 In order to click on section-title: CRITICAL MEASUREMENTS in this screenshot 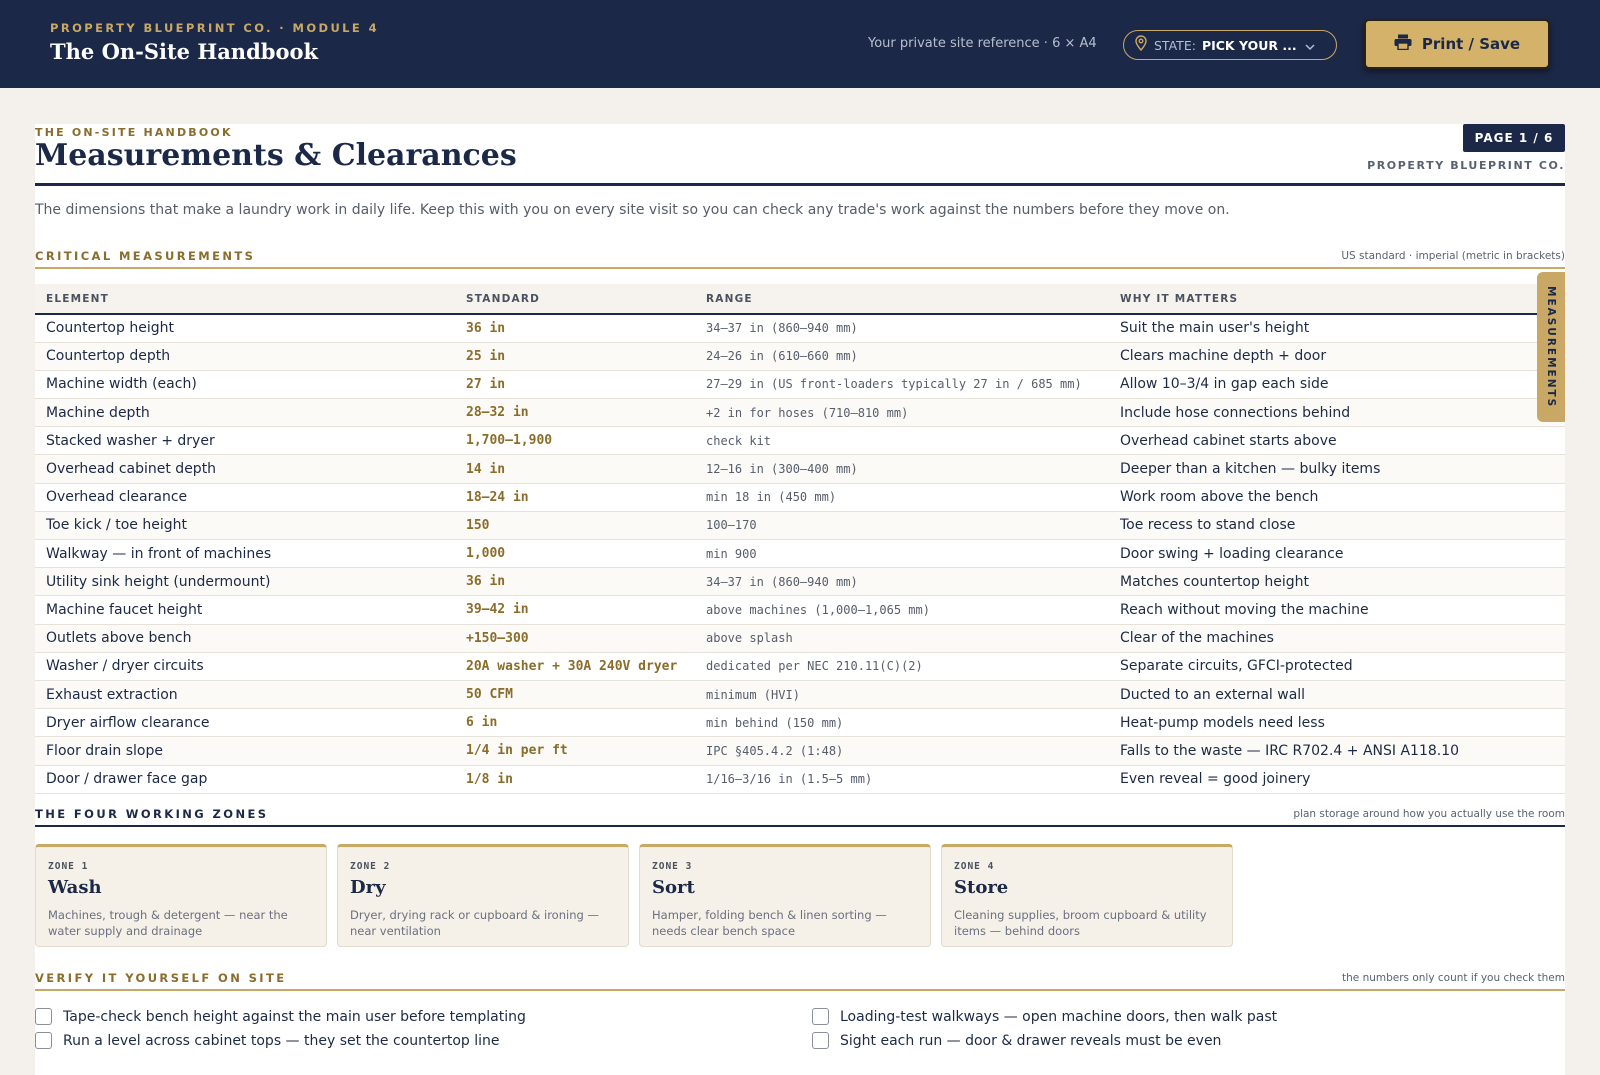, I will do `click(145, 256)`.